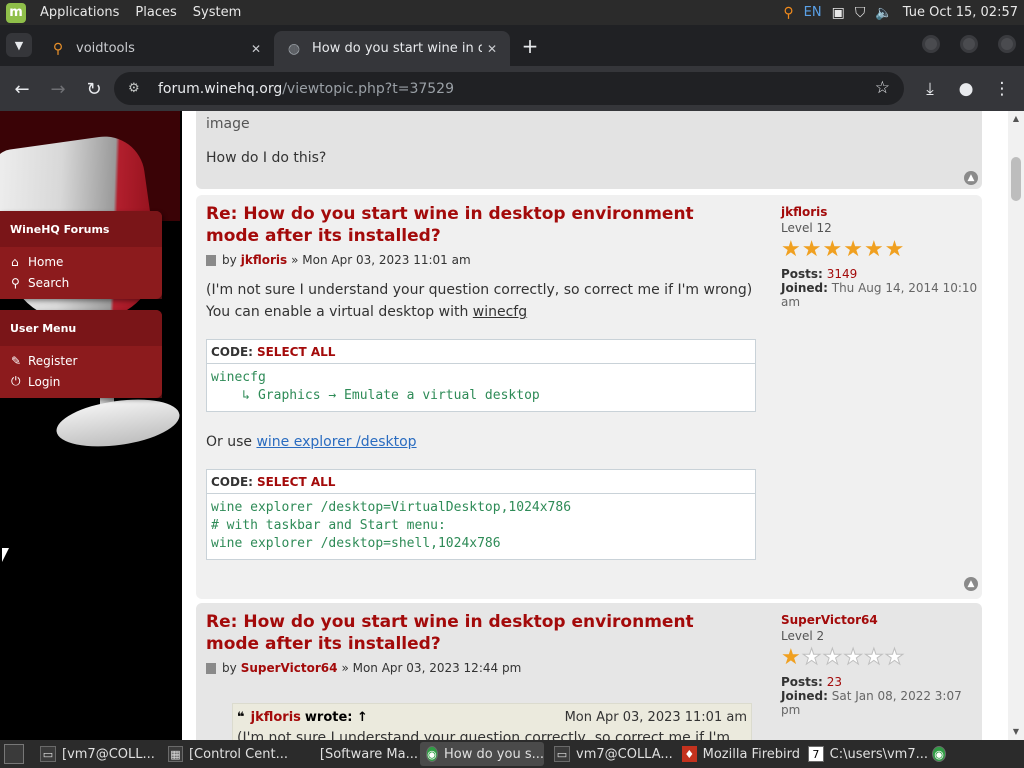  Describe the element at coordinates (860, 13) in the screenshot. I see `shield-icon: ⛉` at that location.